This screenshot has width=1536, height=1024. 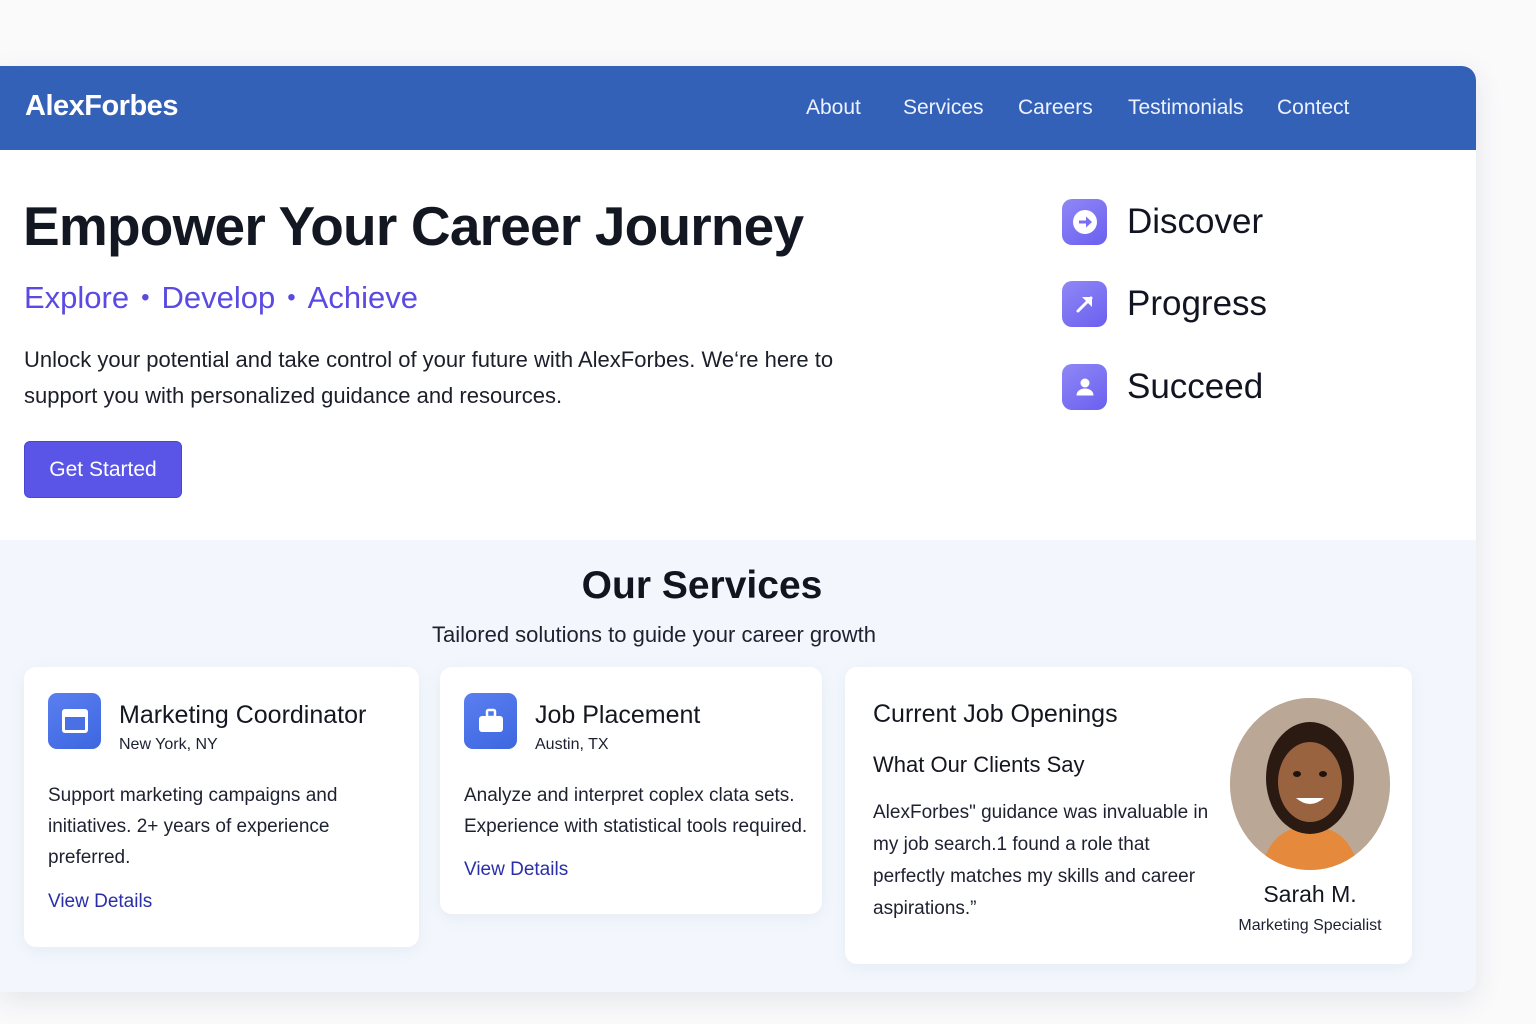 What do you see at coordinates (362, 297) in the screenshot?
I see `tagline-achieve: Achieve` at bounding box center [362, 297].